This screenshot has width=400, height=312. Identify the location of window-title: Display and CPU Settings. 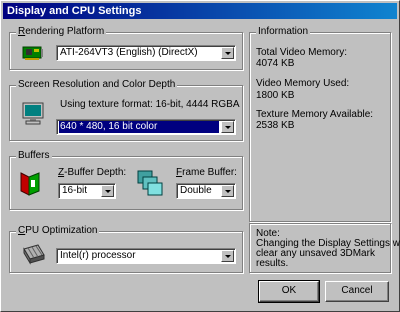
(200, 11).